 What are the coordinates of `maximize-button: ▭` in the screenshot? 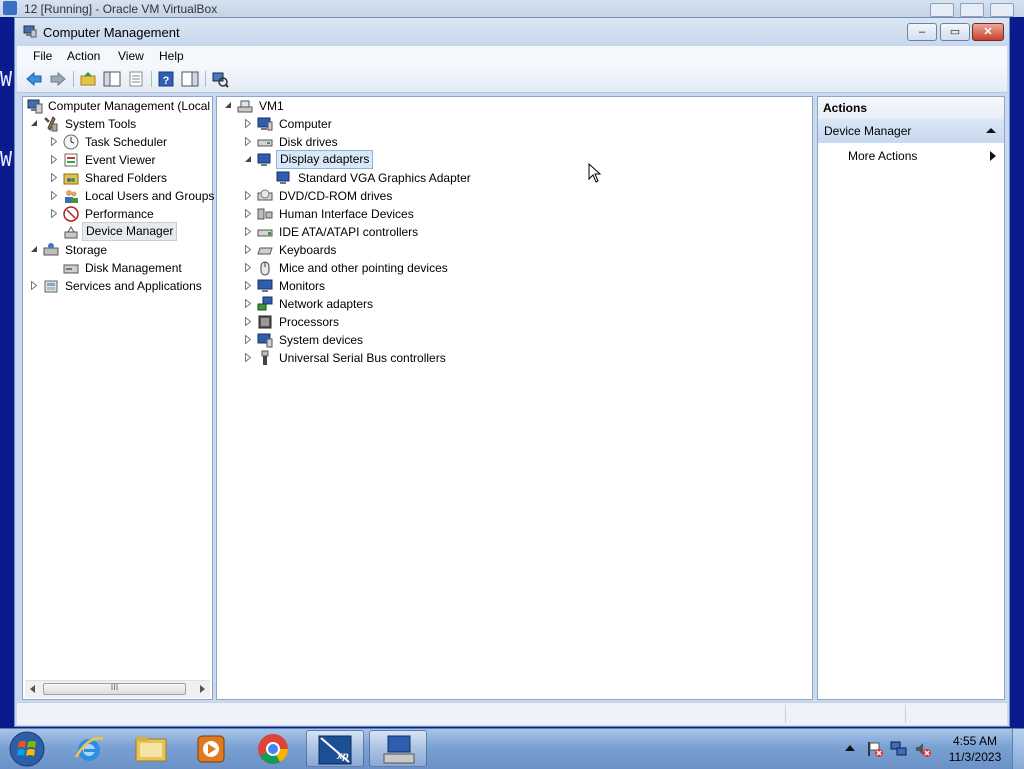 It's located at (955, 32).